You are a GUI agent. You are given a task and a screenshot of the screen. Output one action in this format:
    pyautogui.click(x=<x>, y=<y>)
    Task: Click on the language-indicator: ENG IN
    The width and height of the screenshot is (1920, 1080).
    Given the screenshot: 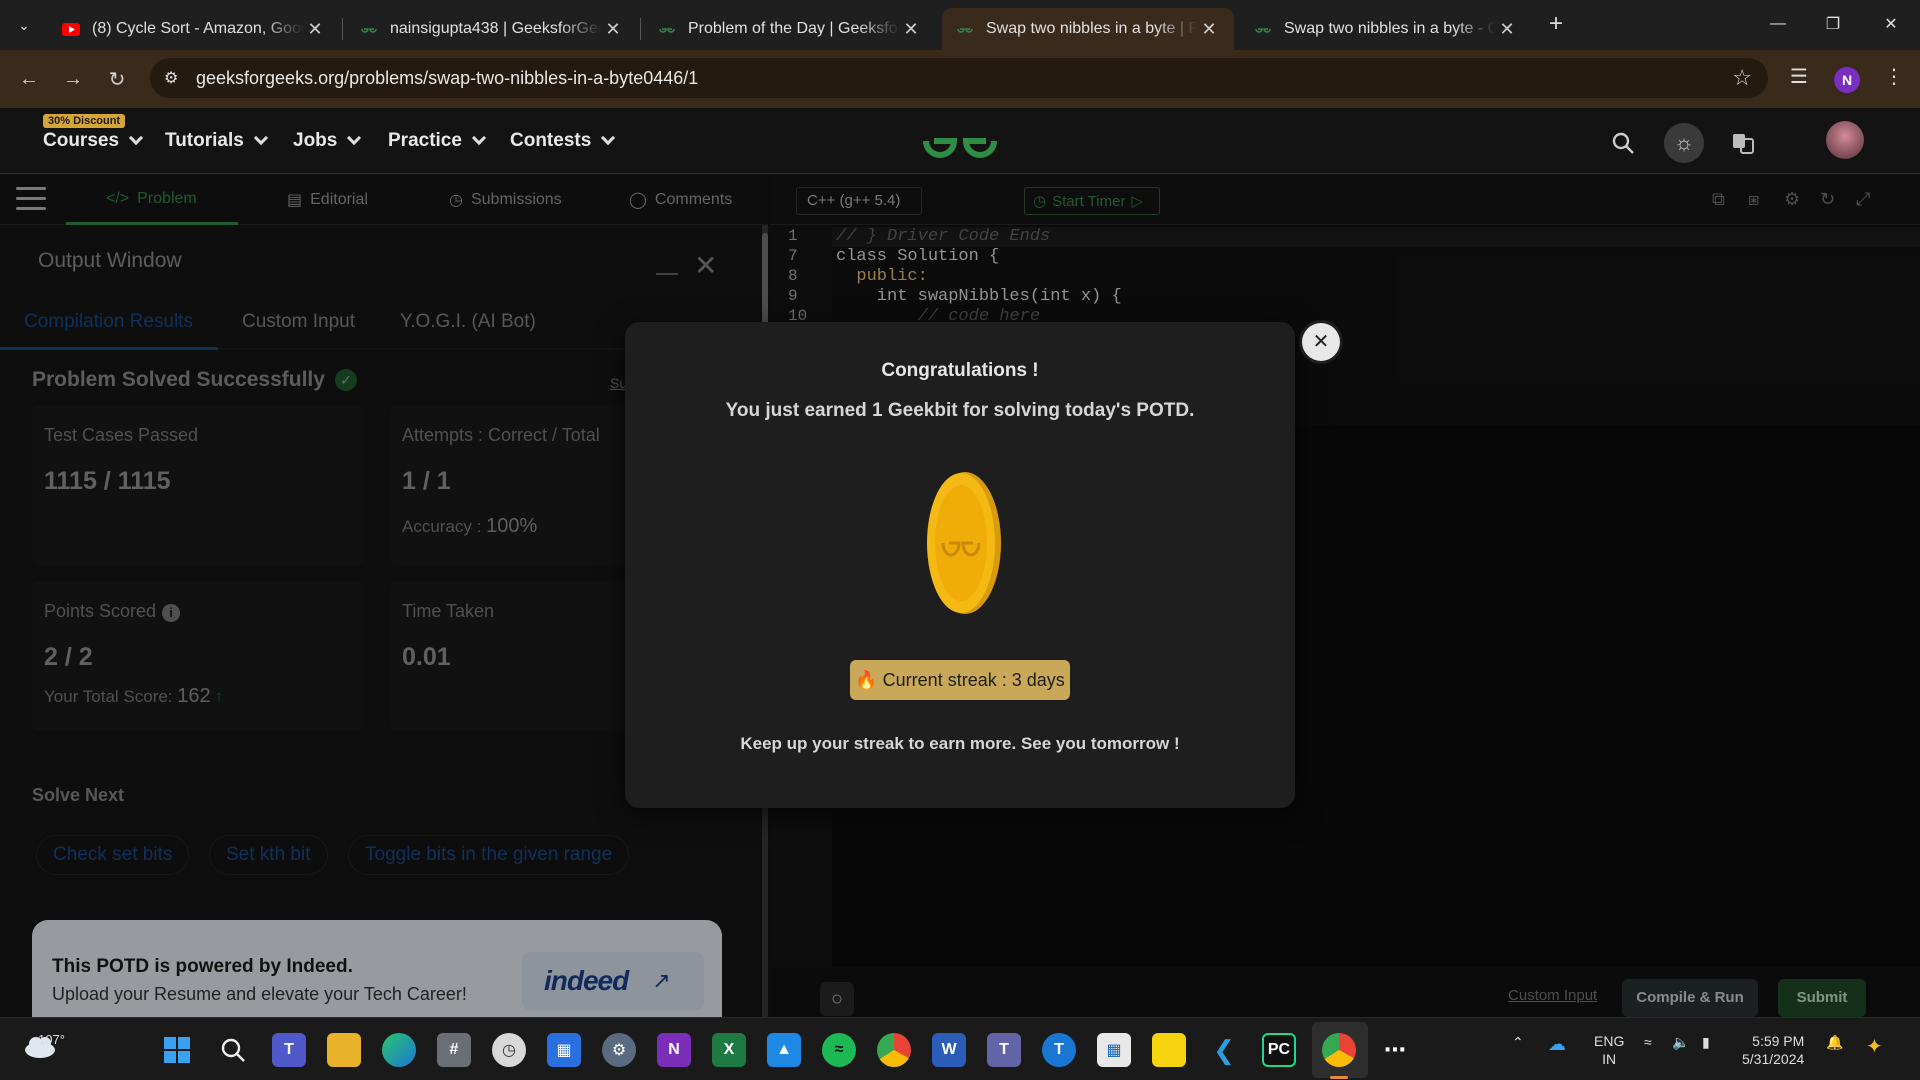 What is the action you would take?
    pyautogui.click(x=1609, y=1050)
    